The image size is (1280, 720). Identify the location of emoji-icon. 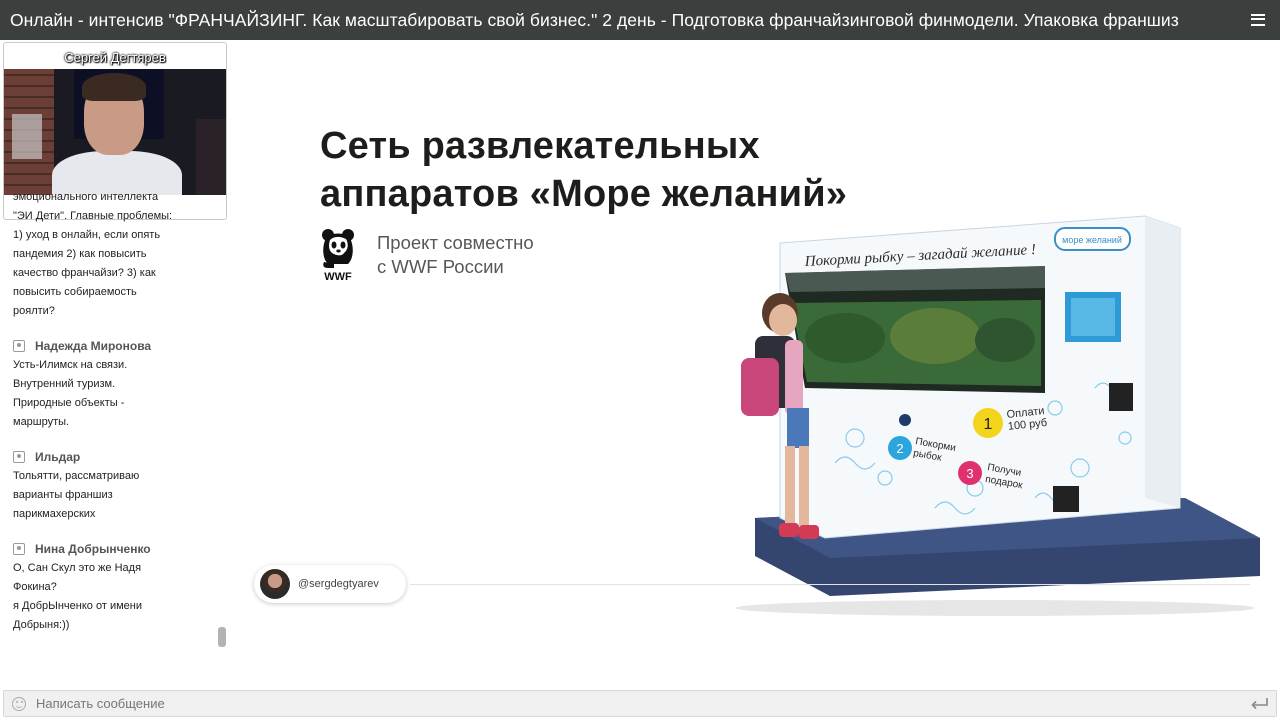
(19, 703).